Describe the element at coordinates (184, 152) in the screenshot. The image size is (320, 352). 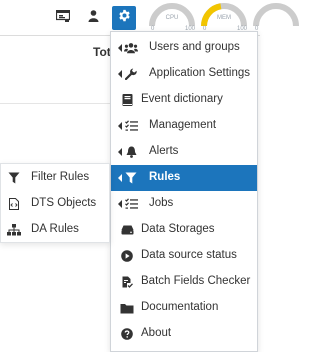
I see `menu-item-alerts: Alerts` at that location.